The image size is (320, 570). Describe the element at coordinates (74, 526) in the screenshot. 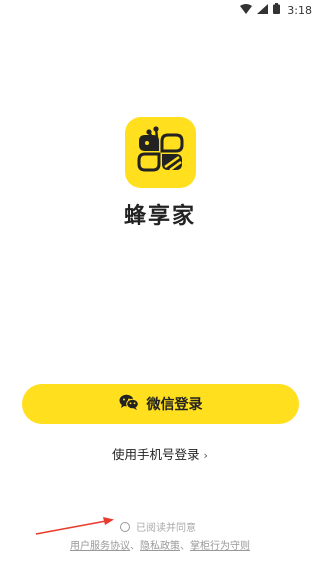

I see `annotation-arrow-icon` at that location.